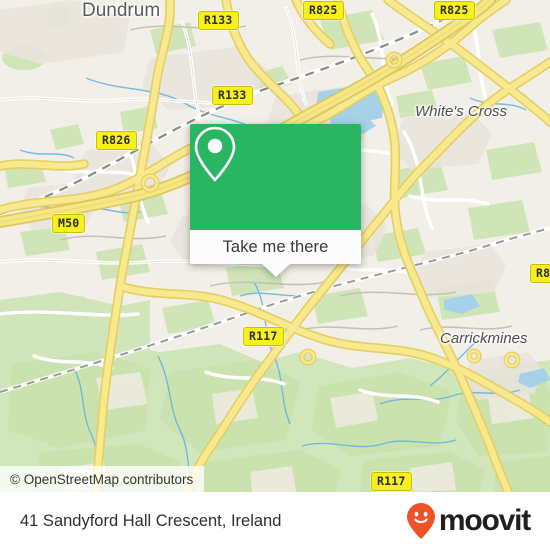  What do you see at coordinates (263, 336) in the screenshot?
I see `road-shield-r117-a: R117` at bounding box center [263, 336].